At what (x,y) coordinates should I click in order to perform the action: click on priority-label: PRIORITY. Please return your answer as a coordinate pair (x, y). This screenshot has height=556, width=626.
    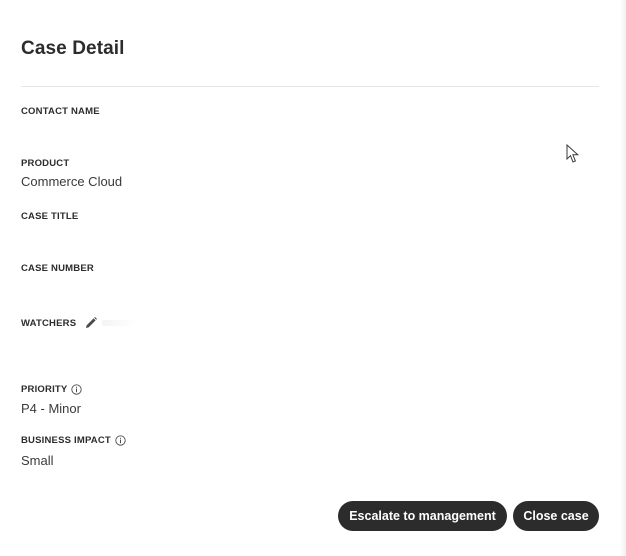
    Looking at the image, I should click on (52, 389).